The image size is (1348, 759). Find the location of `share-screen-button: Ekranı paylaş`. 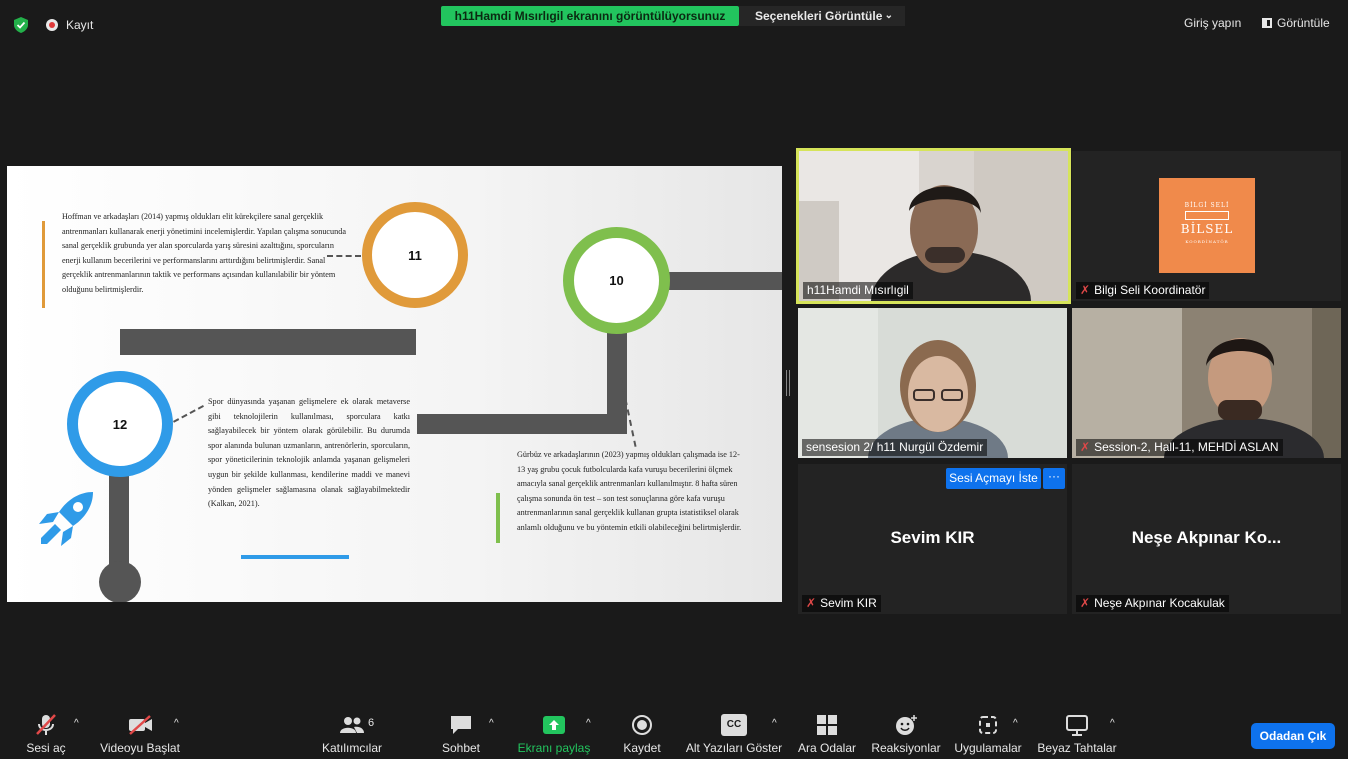

share-screen-button: Ekranı paylaş is located at coordinates (554, 733).